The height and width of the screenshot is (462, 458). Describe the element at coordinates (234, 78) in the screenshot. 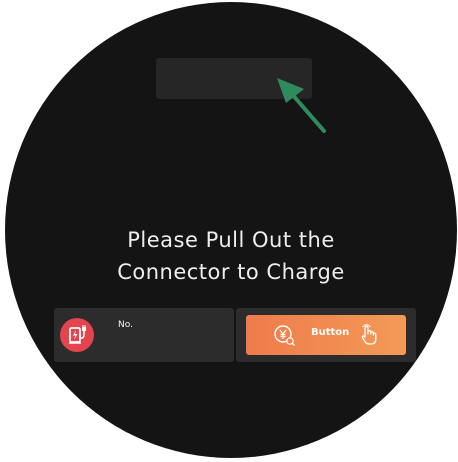

I see `top-placeholder-bar` at that location.